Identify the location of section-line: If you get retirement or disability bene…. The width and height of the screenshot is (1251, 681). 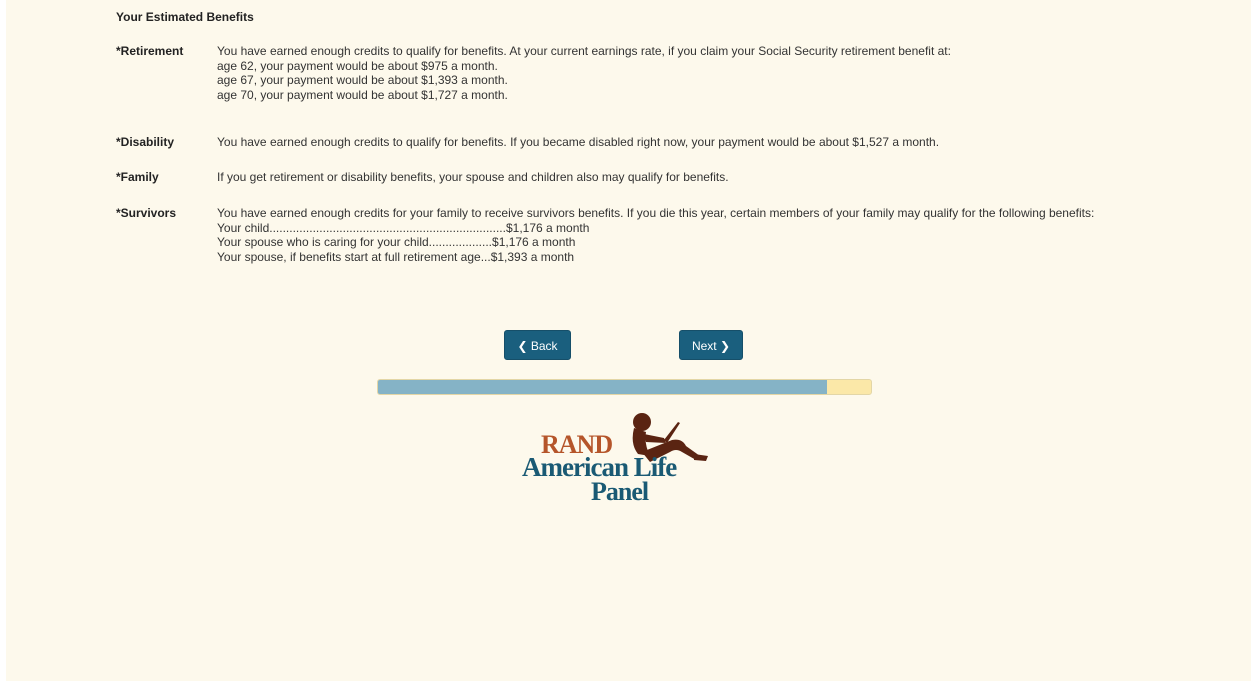
(473, 177).